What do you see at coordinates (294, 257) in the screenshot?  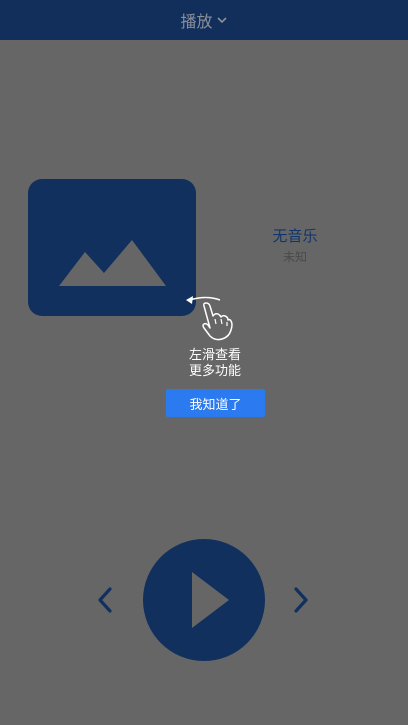 I see `track-artist: 未知` at bounding box center [294, 257].